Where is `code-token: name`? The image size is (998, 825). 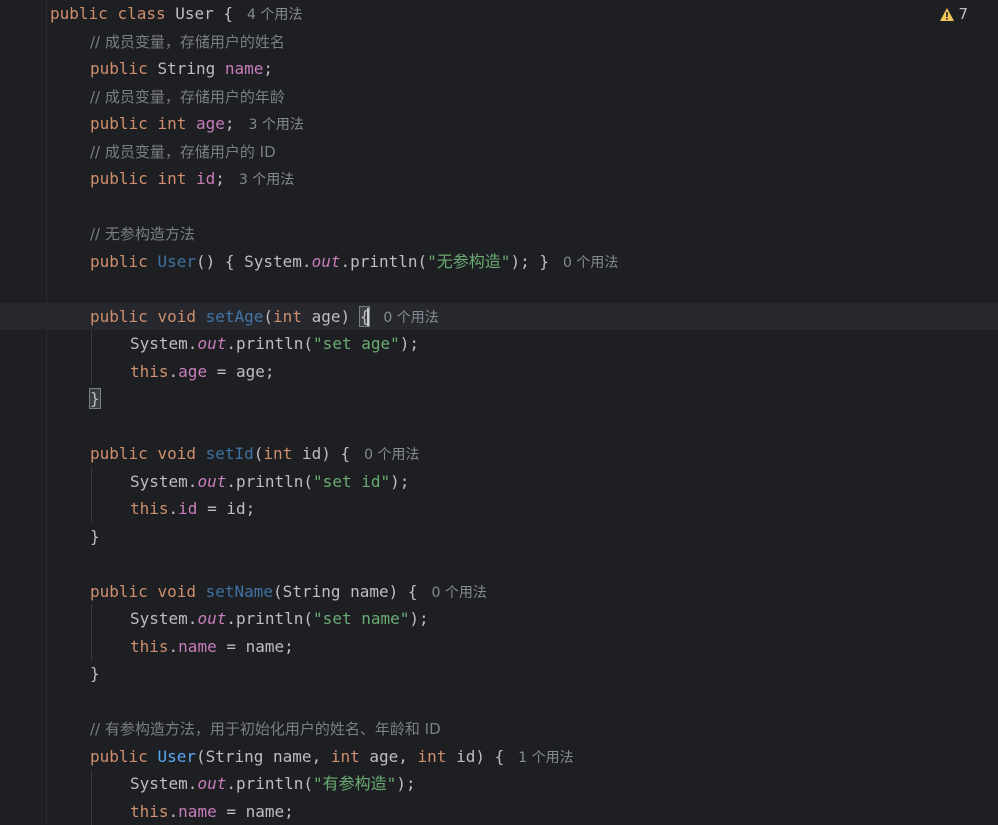
code-token: name is located at coordinates (197, 811).